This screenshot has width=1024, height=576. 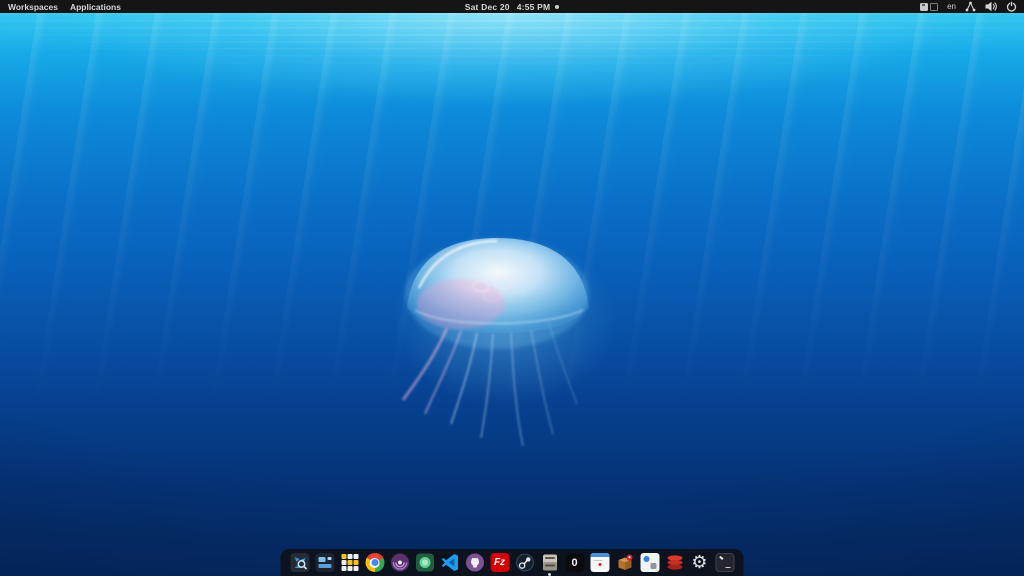 I want to click on blue-dot-card-icon, so click(x=649, y=562).